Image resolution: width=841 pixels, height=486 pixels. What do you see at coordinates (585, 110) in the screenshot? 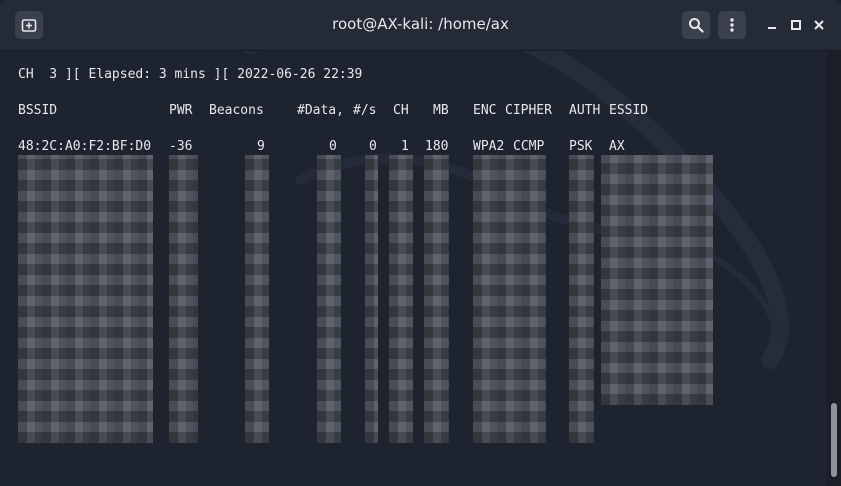
I see `header-auth: AUTH` at bounding box center [585, 110].